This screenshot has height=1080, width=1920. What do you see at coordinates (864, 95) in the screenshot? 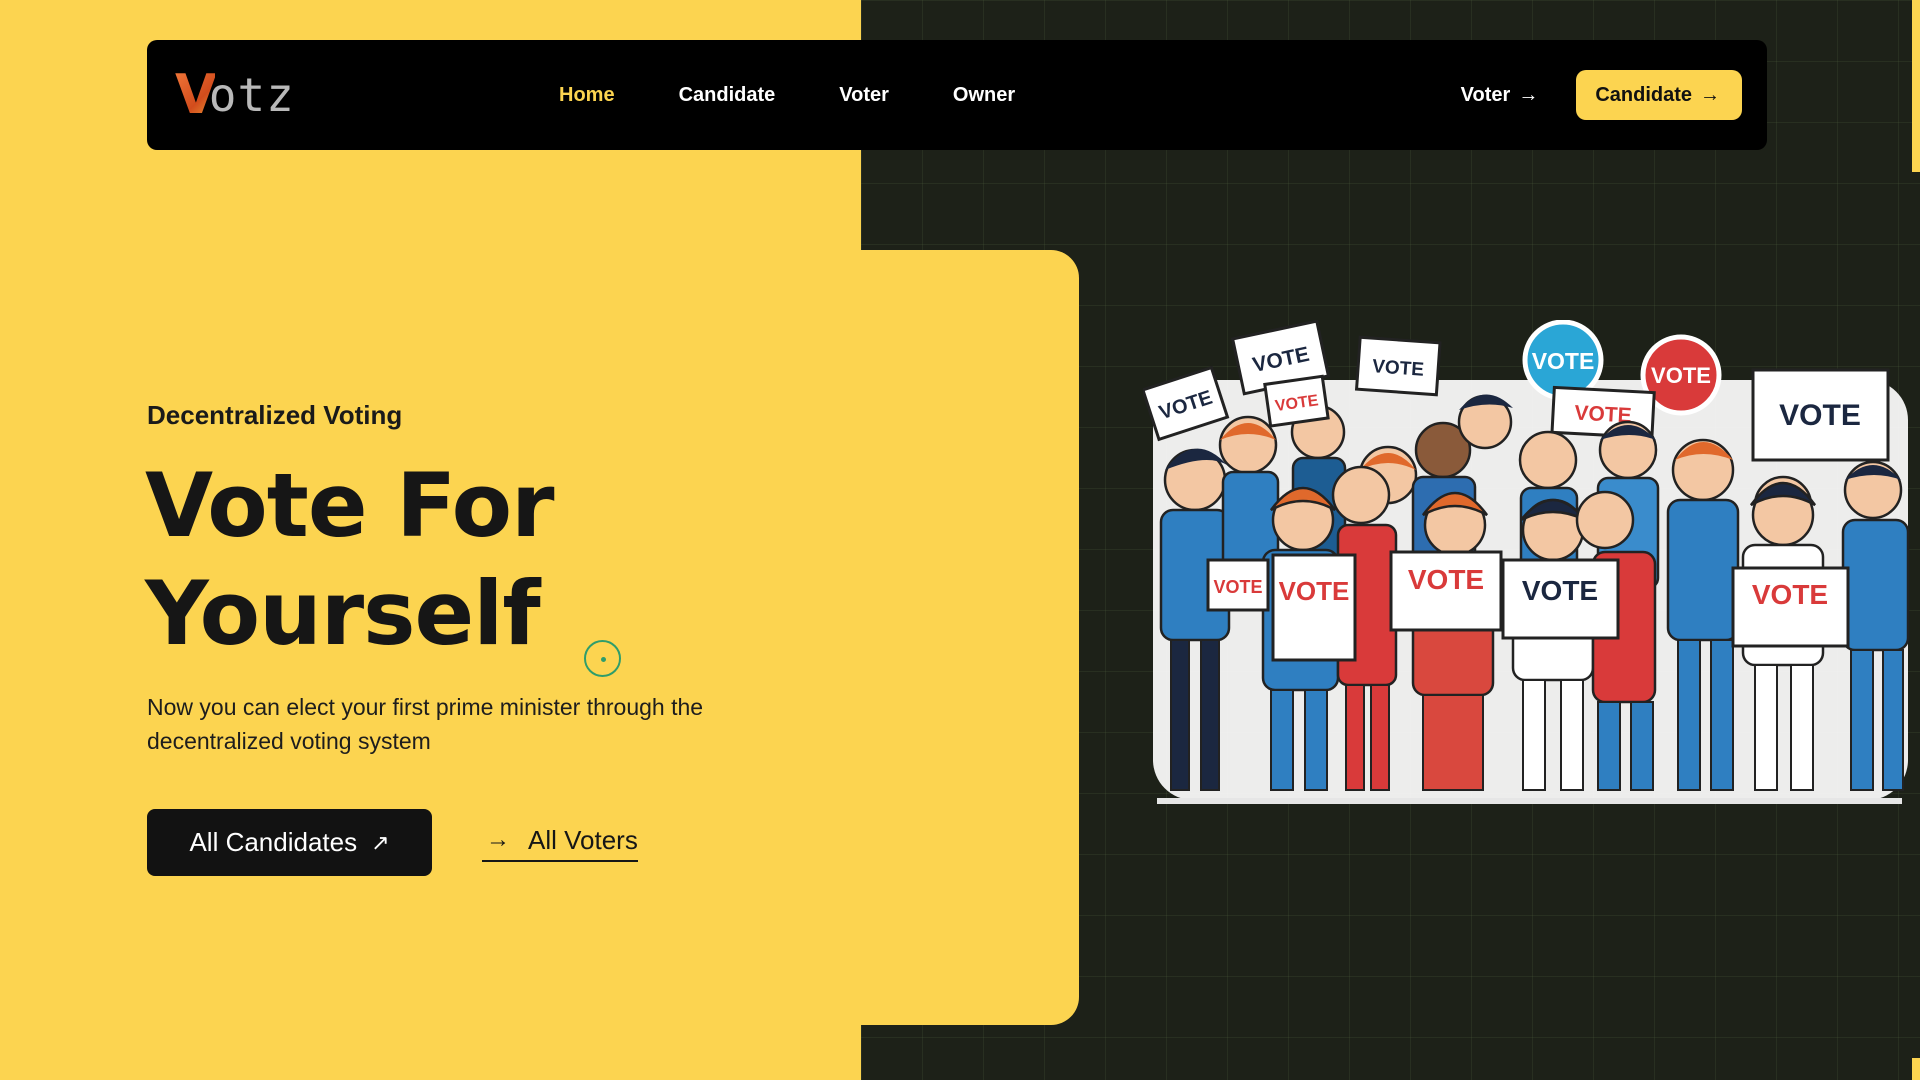
I see `nav-voter: Voter` at bounding box center [864, 95].